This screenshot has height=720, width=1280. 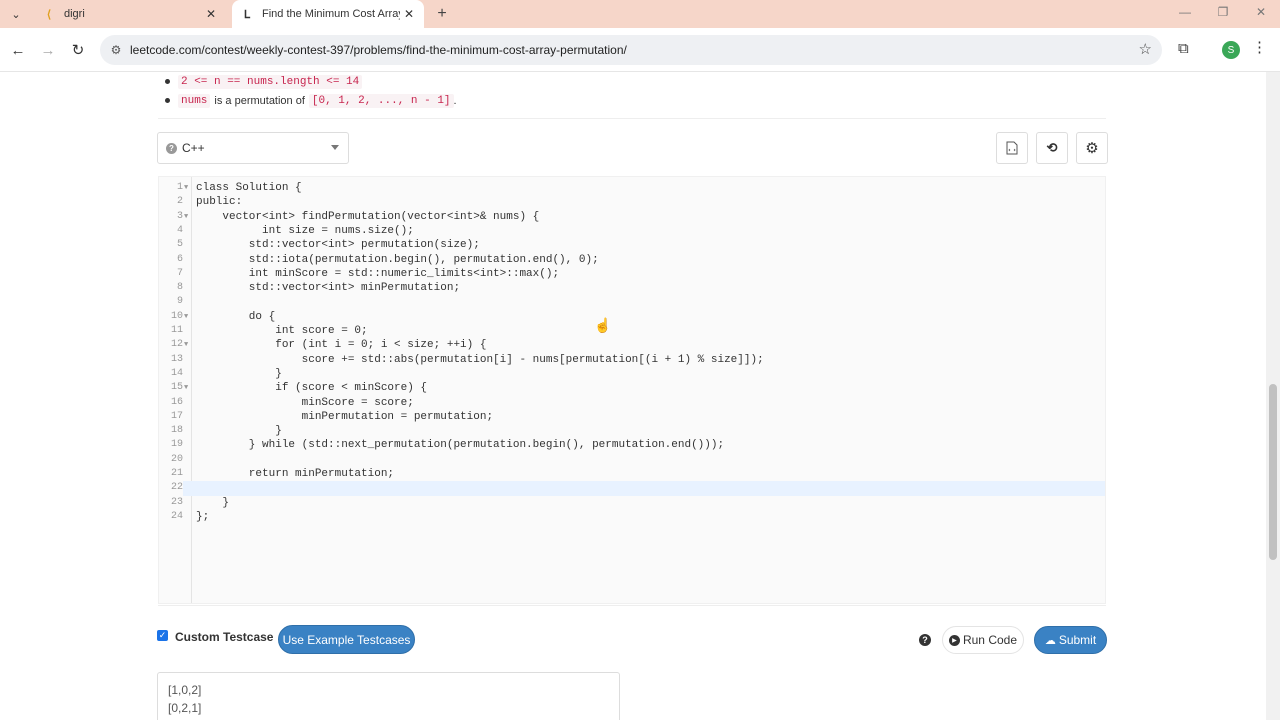 What do you see at coordinates (49, 14) in the screenshot?
I see `tab-favicon-icon: ⟨` at bounding box center [49, 14].